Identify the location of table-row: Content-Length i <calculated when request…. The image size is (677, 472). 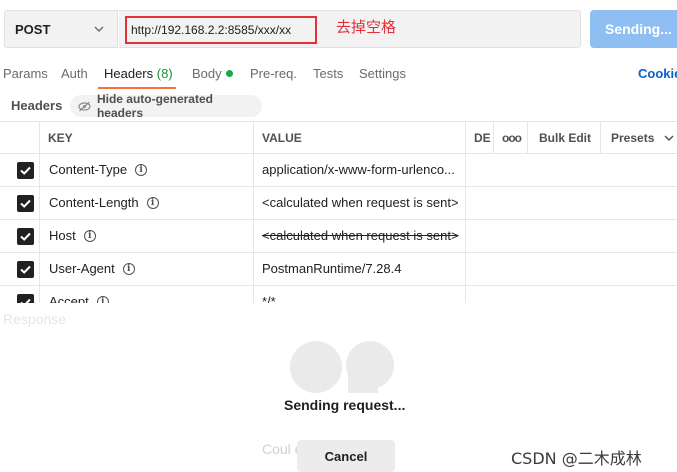
(338, 203).